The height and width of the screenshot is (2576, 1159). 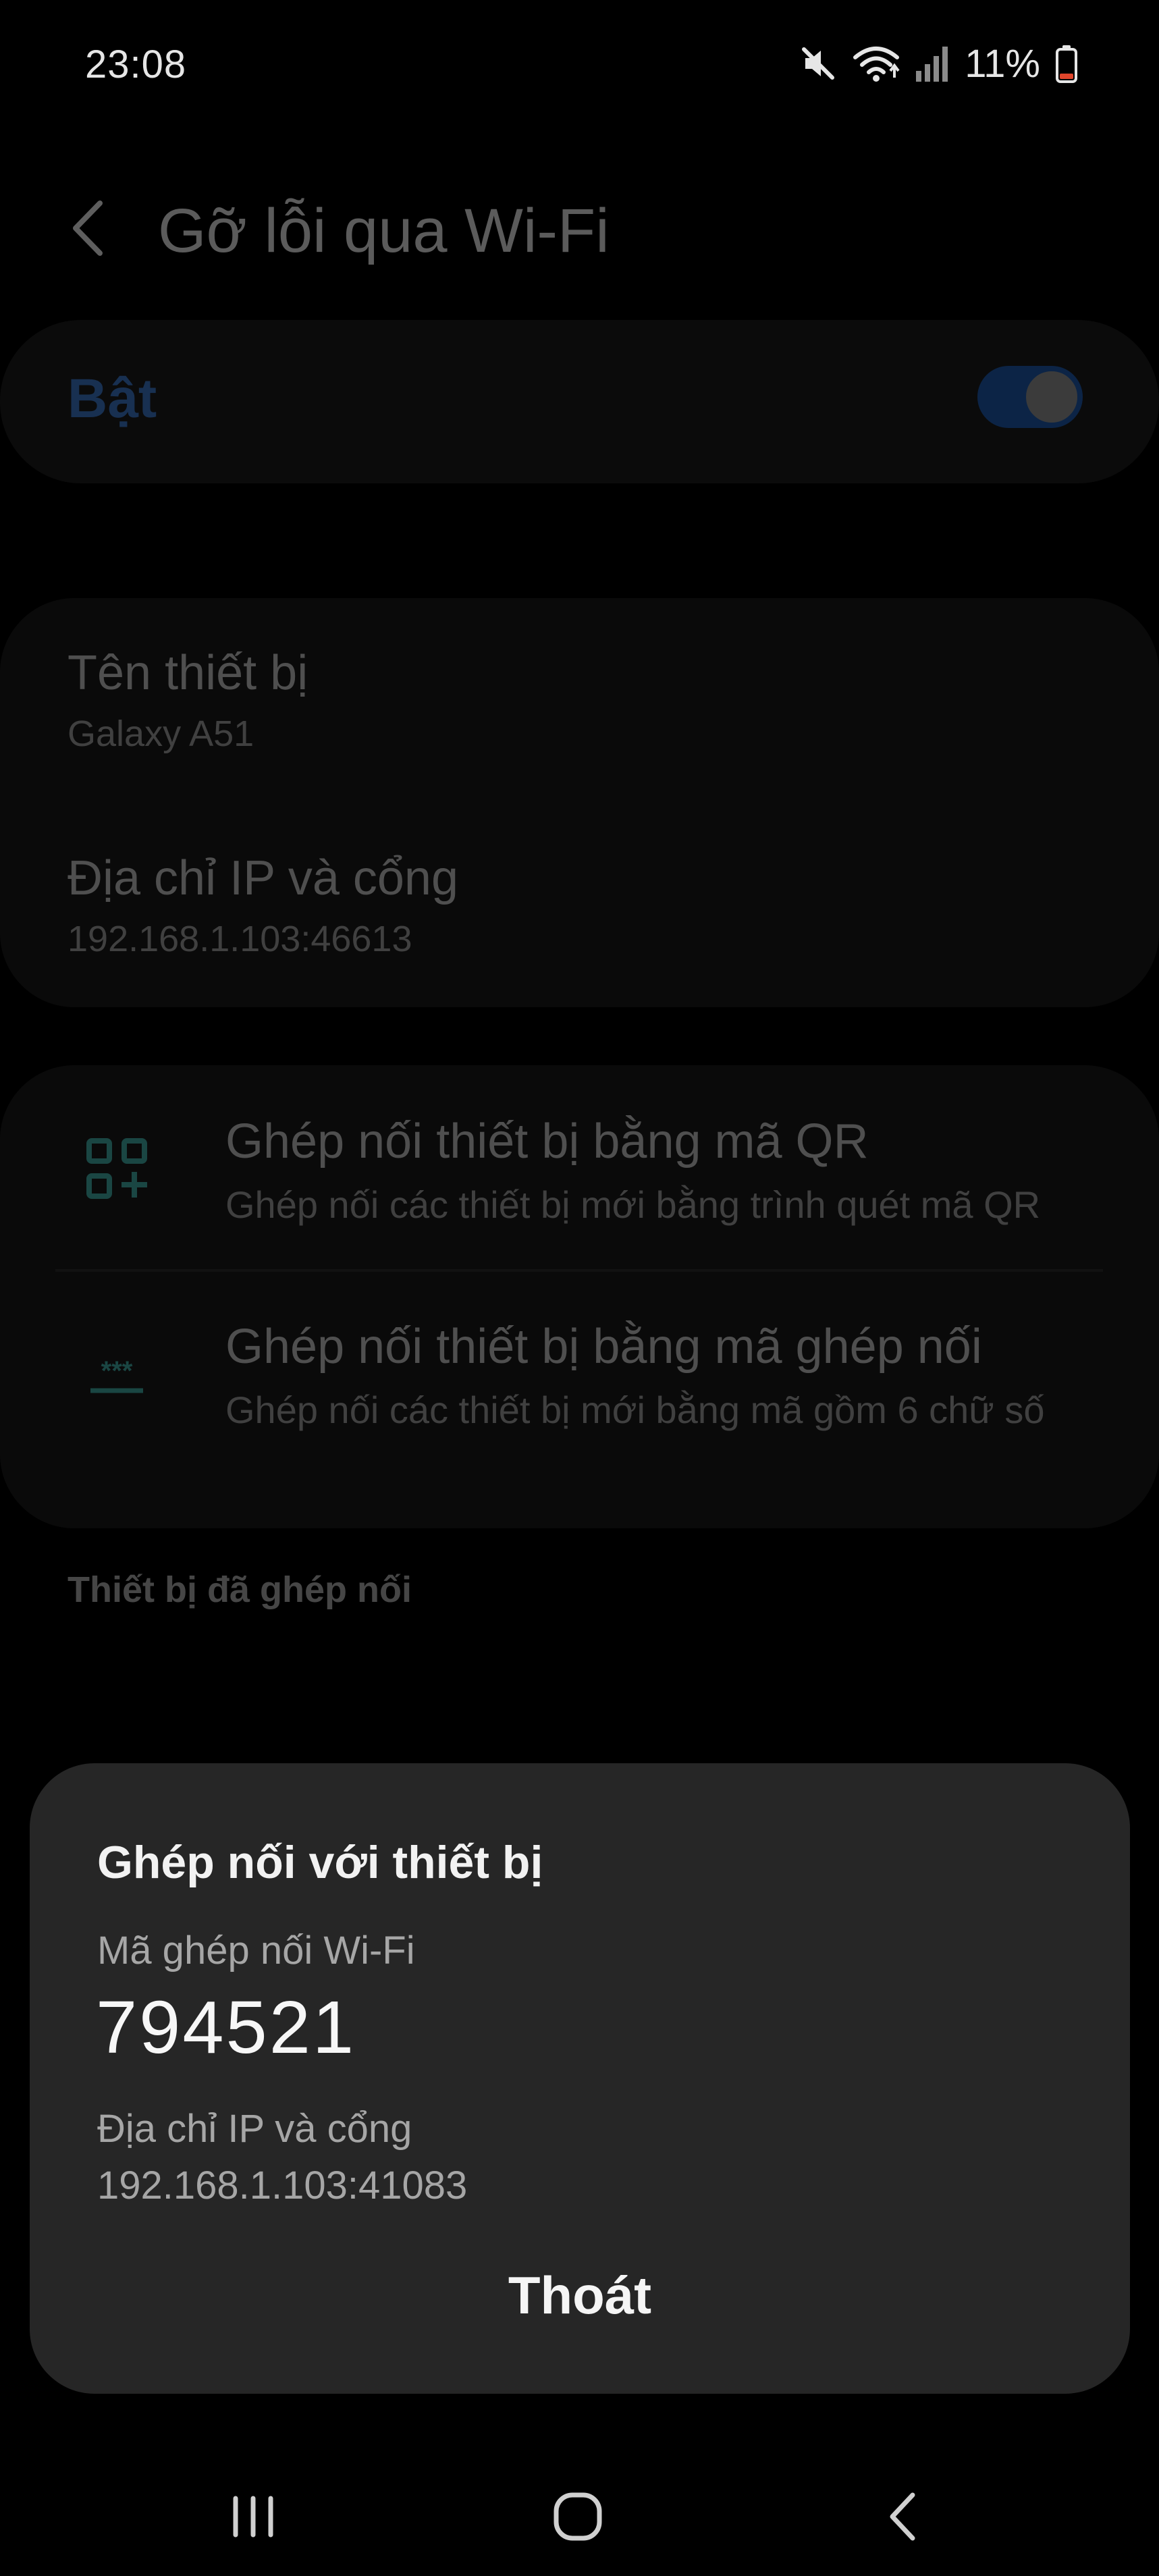 I want to click on master-toggle-row: Bật, so click(x=579, y=401).